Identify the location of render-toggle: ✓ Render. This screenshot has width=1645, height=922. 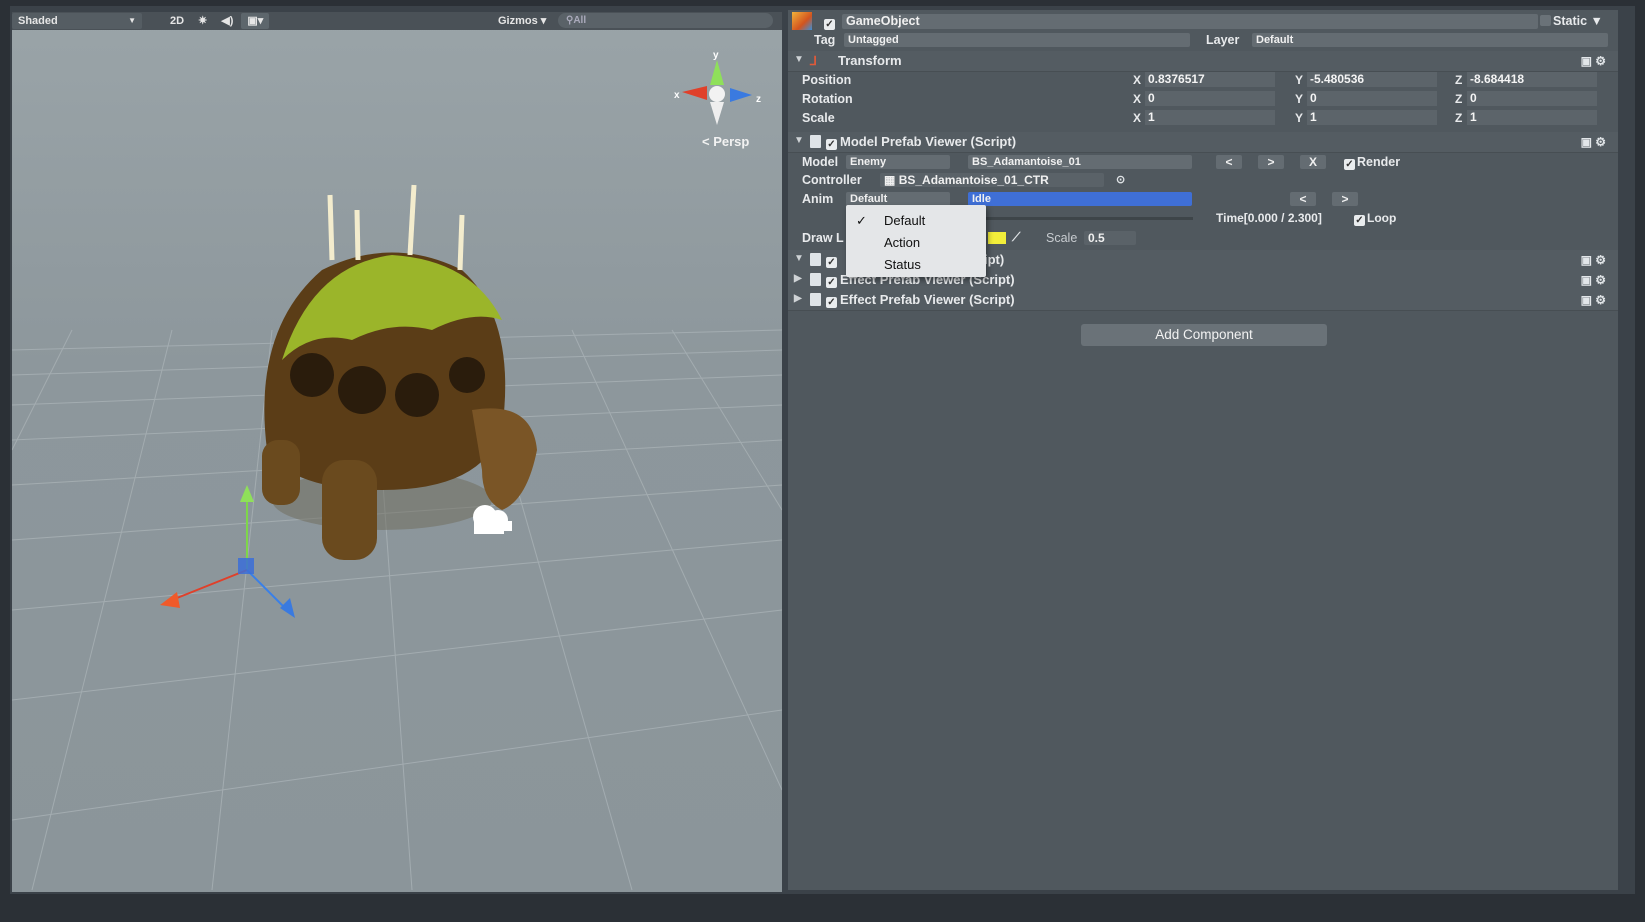
(1372, 162).